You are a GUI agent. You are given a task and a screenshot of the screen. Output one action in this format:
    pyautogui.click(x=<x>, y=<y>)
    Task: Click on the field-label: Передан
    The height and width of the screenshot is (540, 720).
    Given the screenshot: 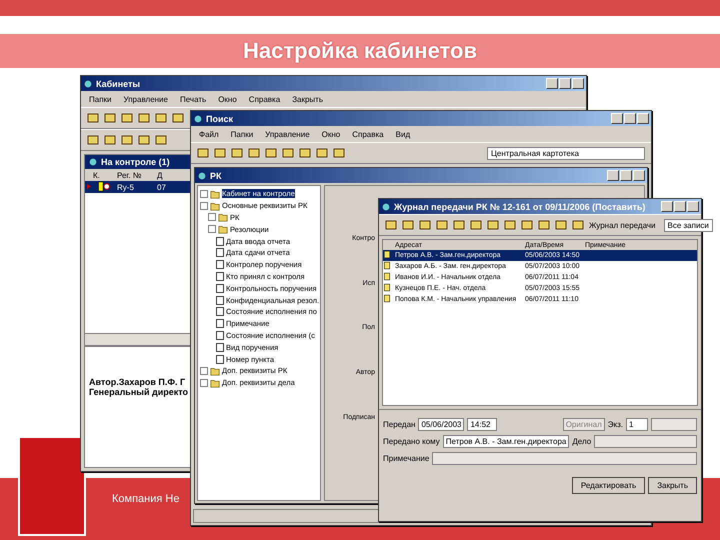 What is the action you would take?
    pyautogui.click(x=399, y=424)
    